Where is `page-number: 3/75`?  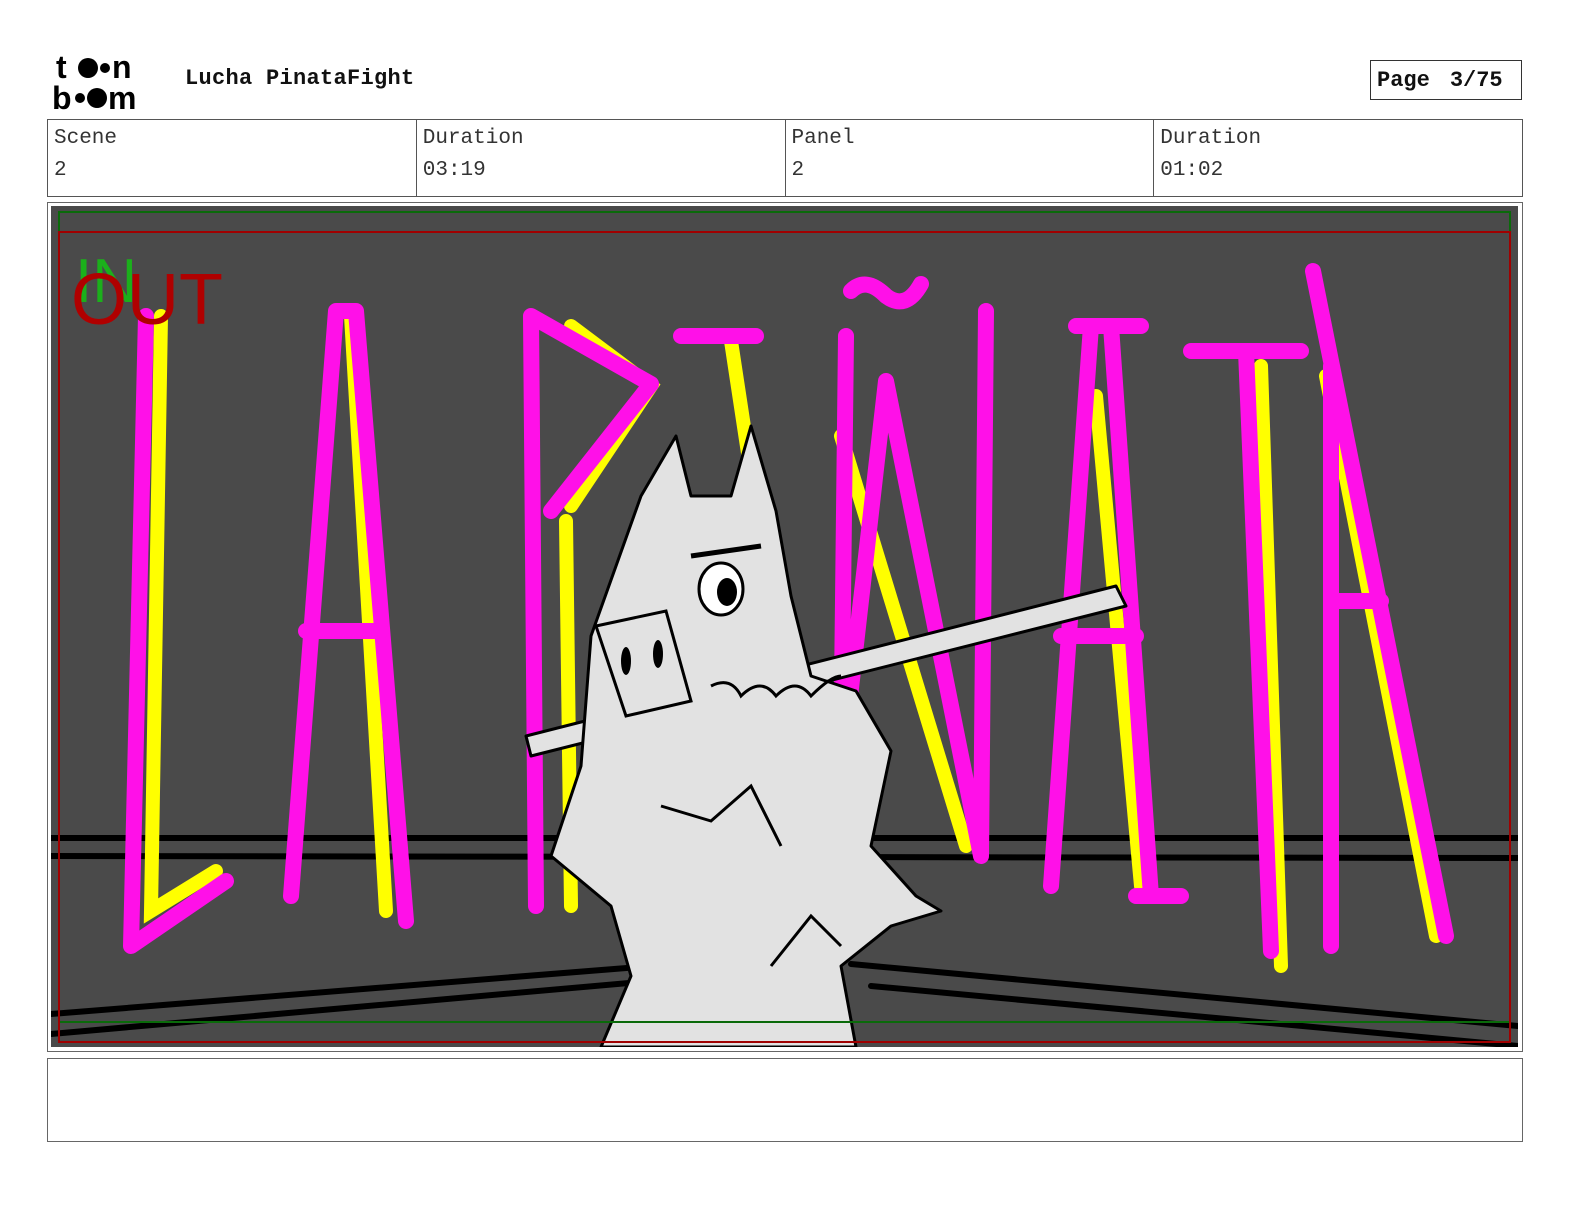 page-number: 3/75 is located at coordinates (1476, 80).